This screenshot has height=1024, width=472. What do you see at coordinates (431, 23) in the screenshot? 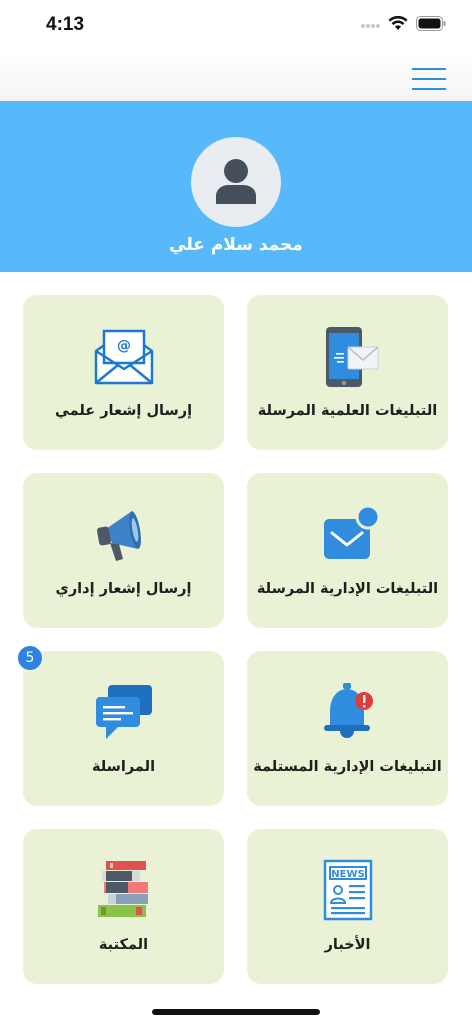
I see `battery-icon` at bounding box center [431, 23].